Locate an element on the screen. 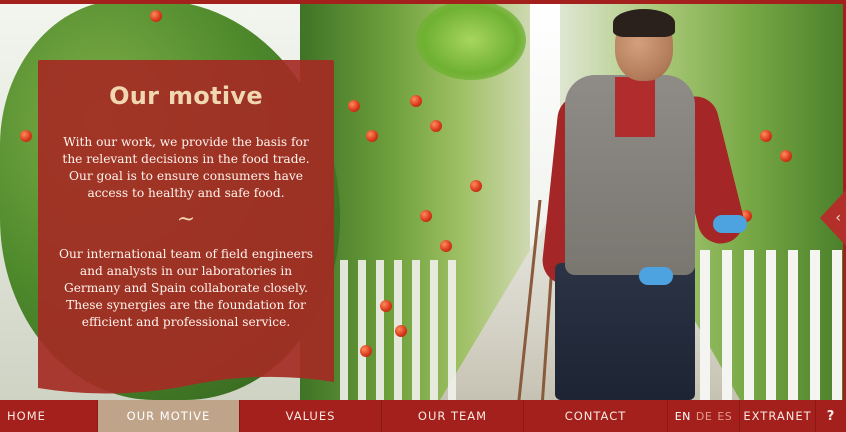 The image size is (846, 432). nav-our-team: OUR TEAM is located at coordinates (453, 416).